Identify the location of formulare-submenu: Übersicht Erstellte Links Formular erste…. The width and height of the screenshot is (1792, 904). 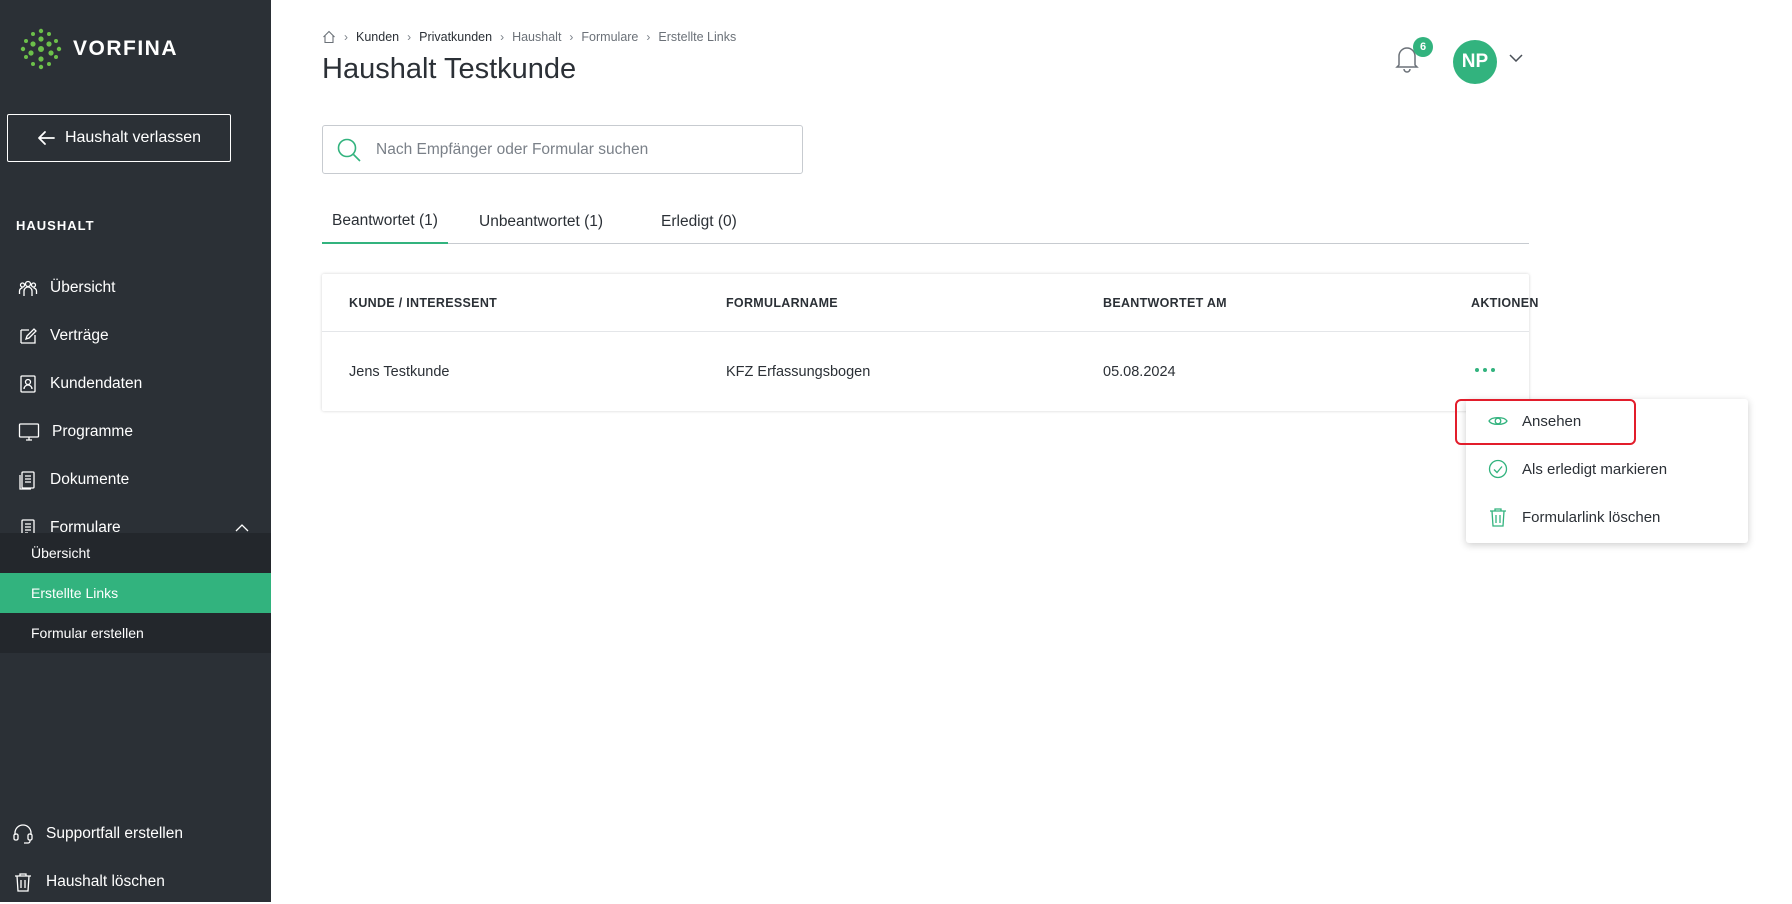
(135, 593).